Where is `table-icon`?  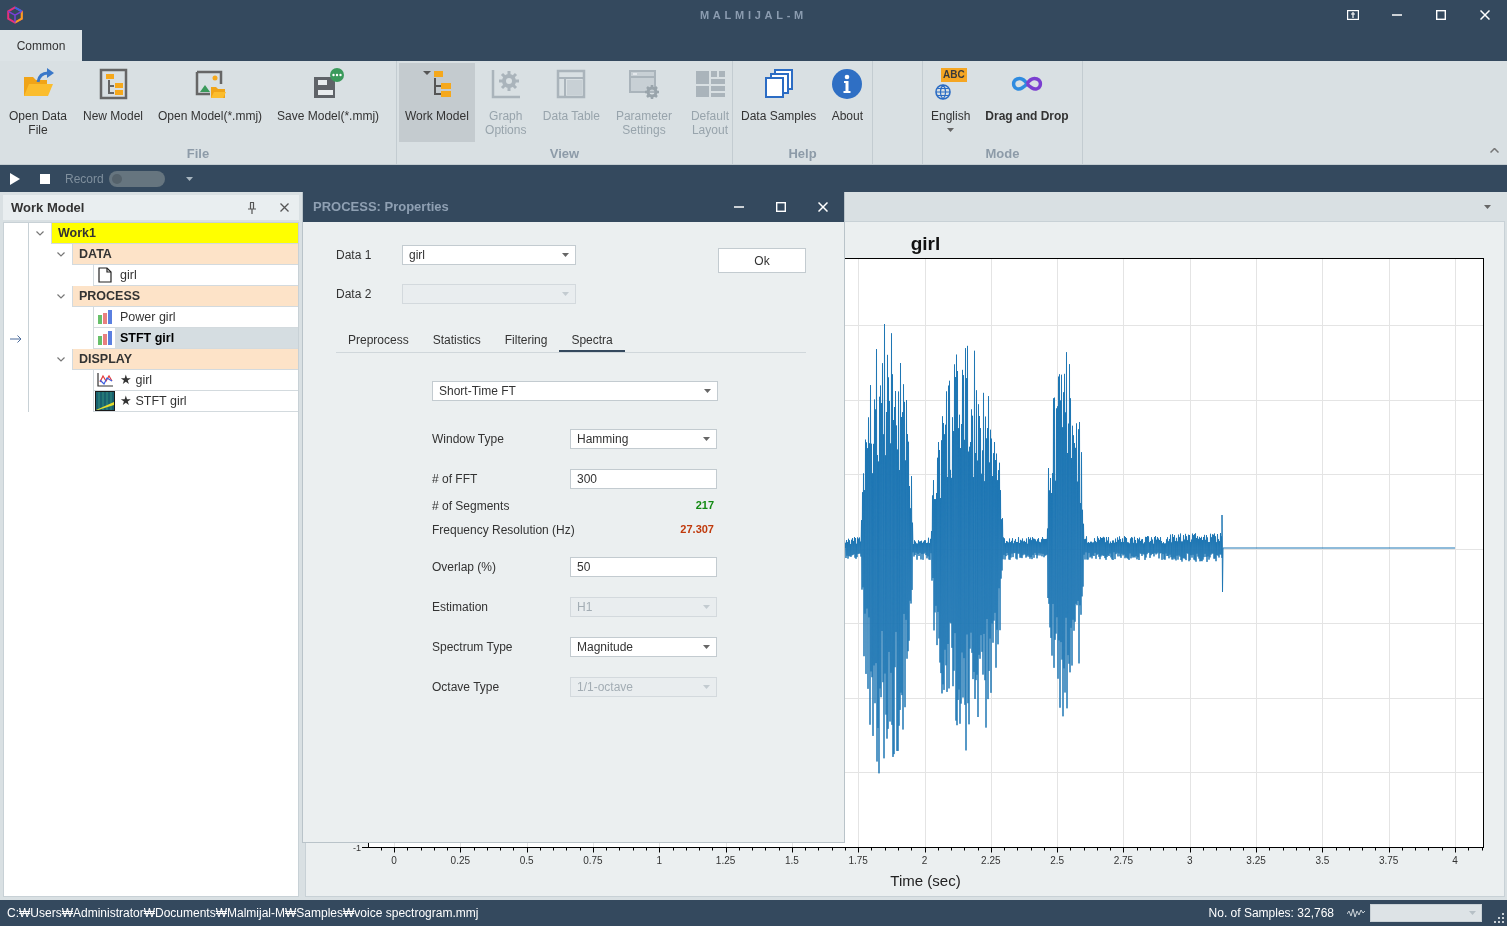 table-icon is located at coordinates (571, 84).